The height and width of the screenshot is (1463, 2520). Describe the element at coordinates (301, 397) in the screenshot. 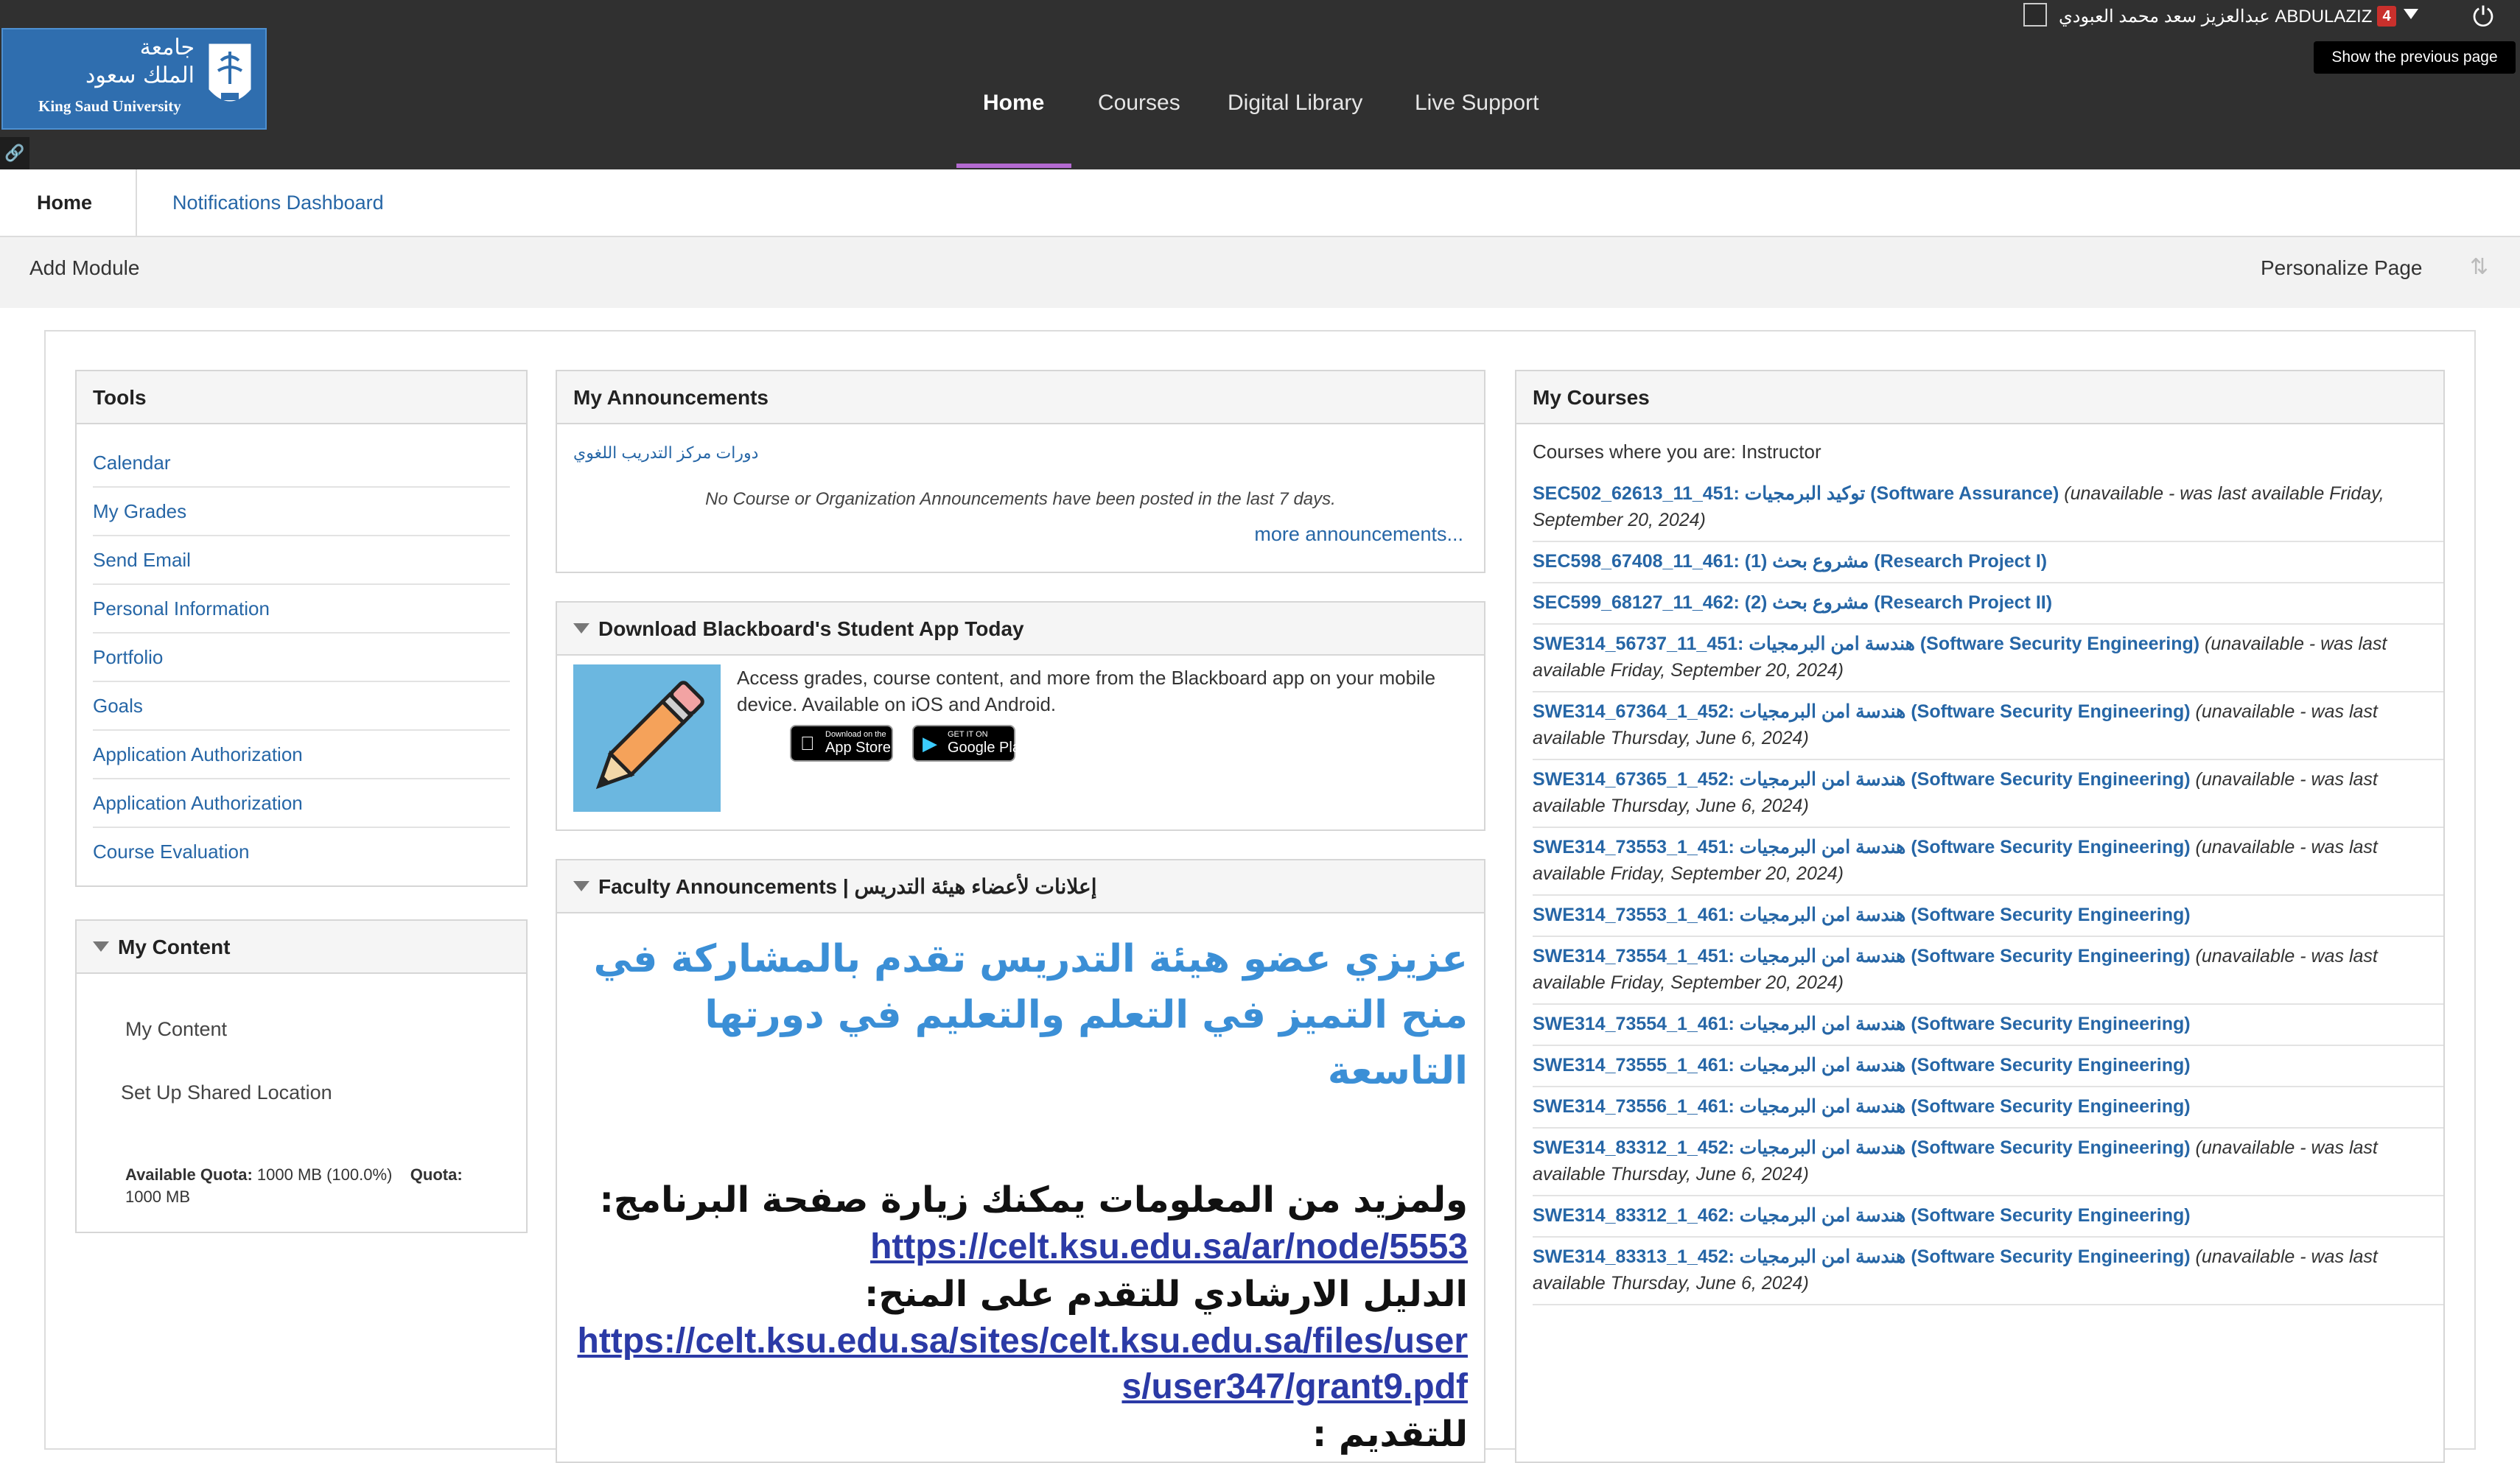

I see `tools-title: Tools` at that location.